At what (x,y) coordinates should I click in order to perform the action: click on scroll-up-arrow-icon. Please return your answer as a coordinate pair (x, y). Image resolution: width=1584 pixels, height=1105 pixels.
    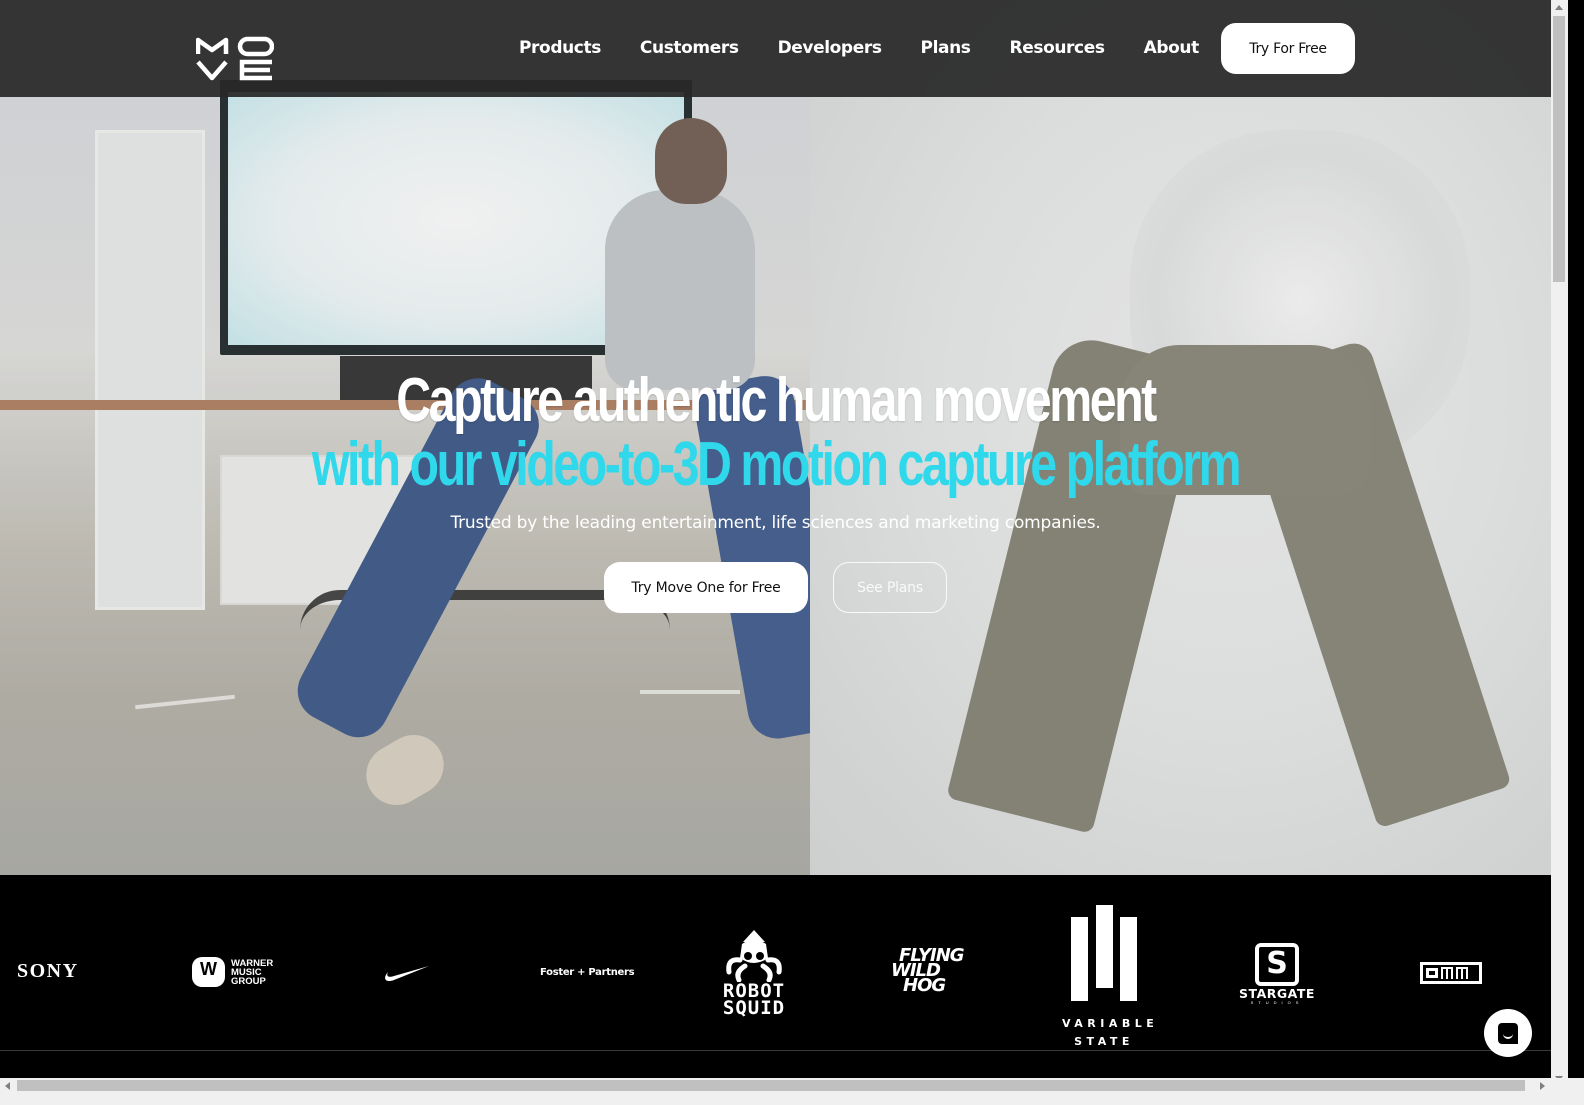
    Looking at the image, I should click on (1559, 7).